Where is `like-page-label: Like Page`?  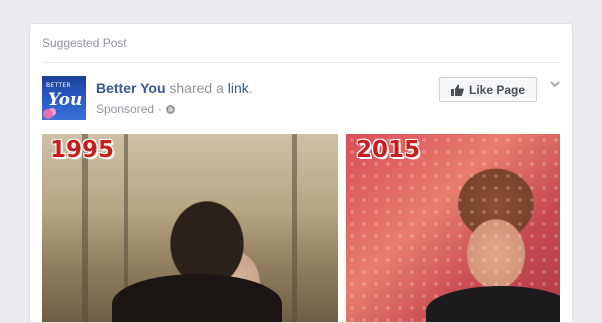
like-page-label: Like Page is located at coordinates (497, 89).